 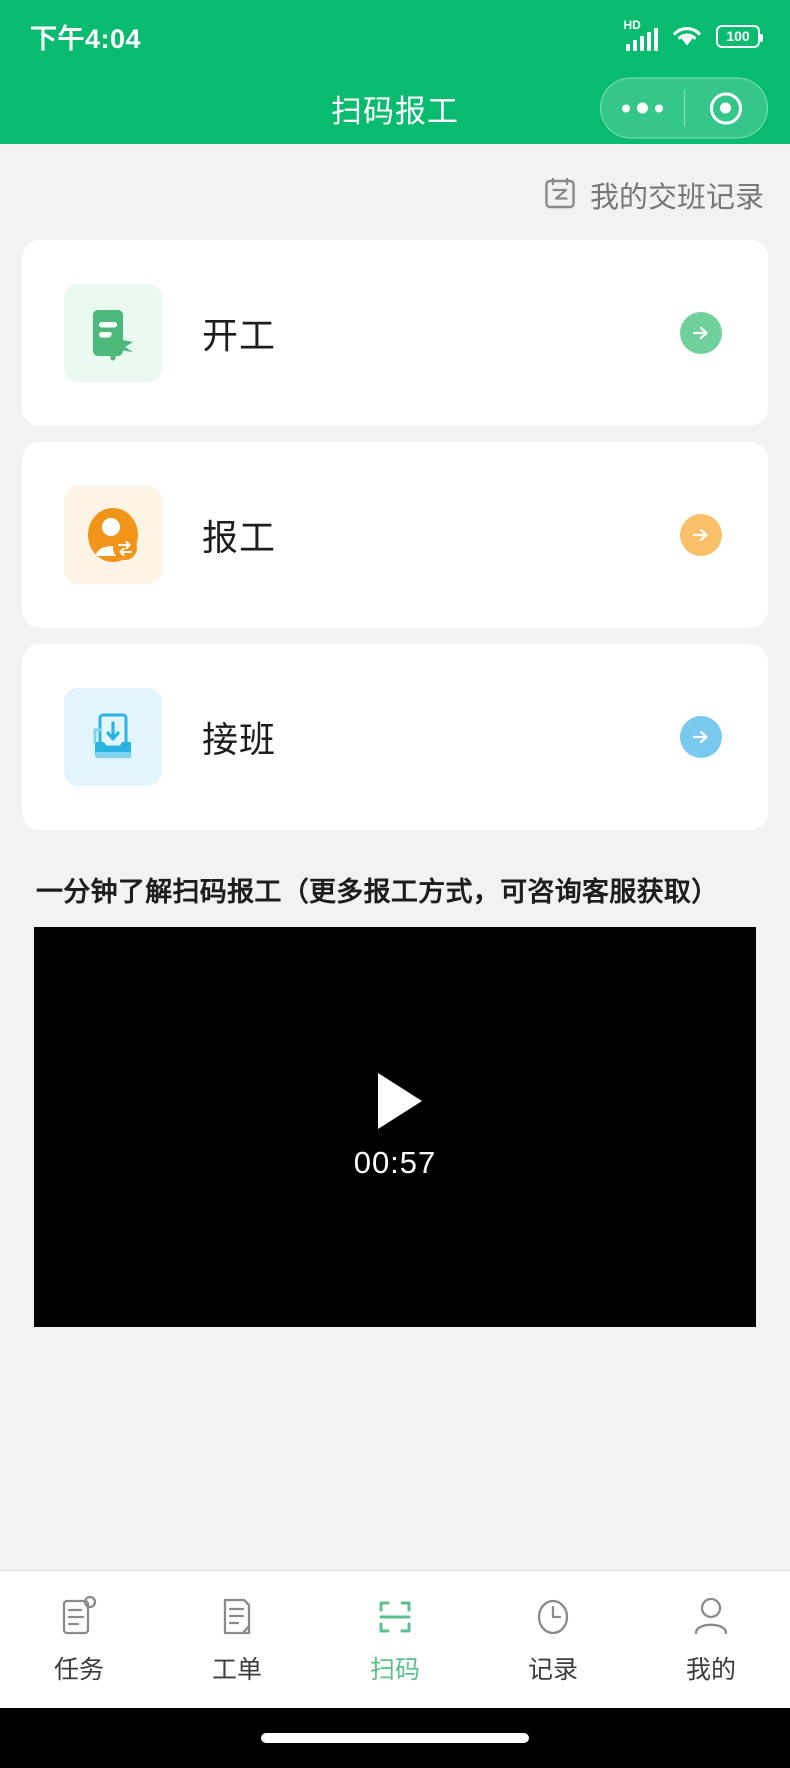 What do you see at coordinates (395, 1617) in the screenshot?
I see `scan-code-icon` at bounding box center [395, 1617].